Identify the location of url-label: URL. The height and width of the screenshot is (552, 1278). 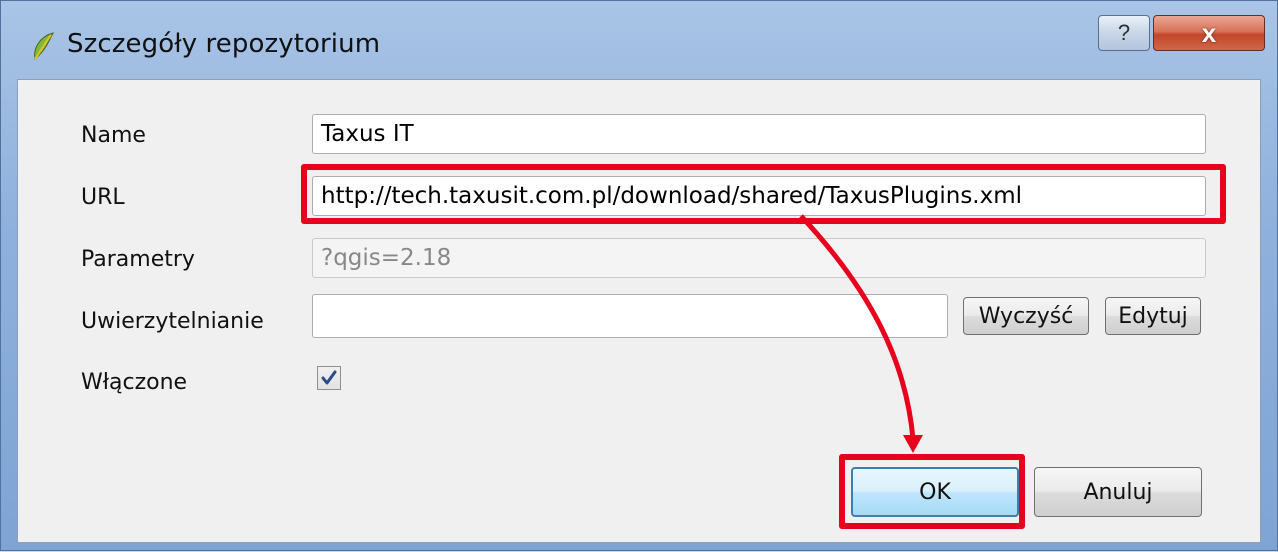
(103, 197).